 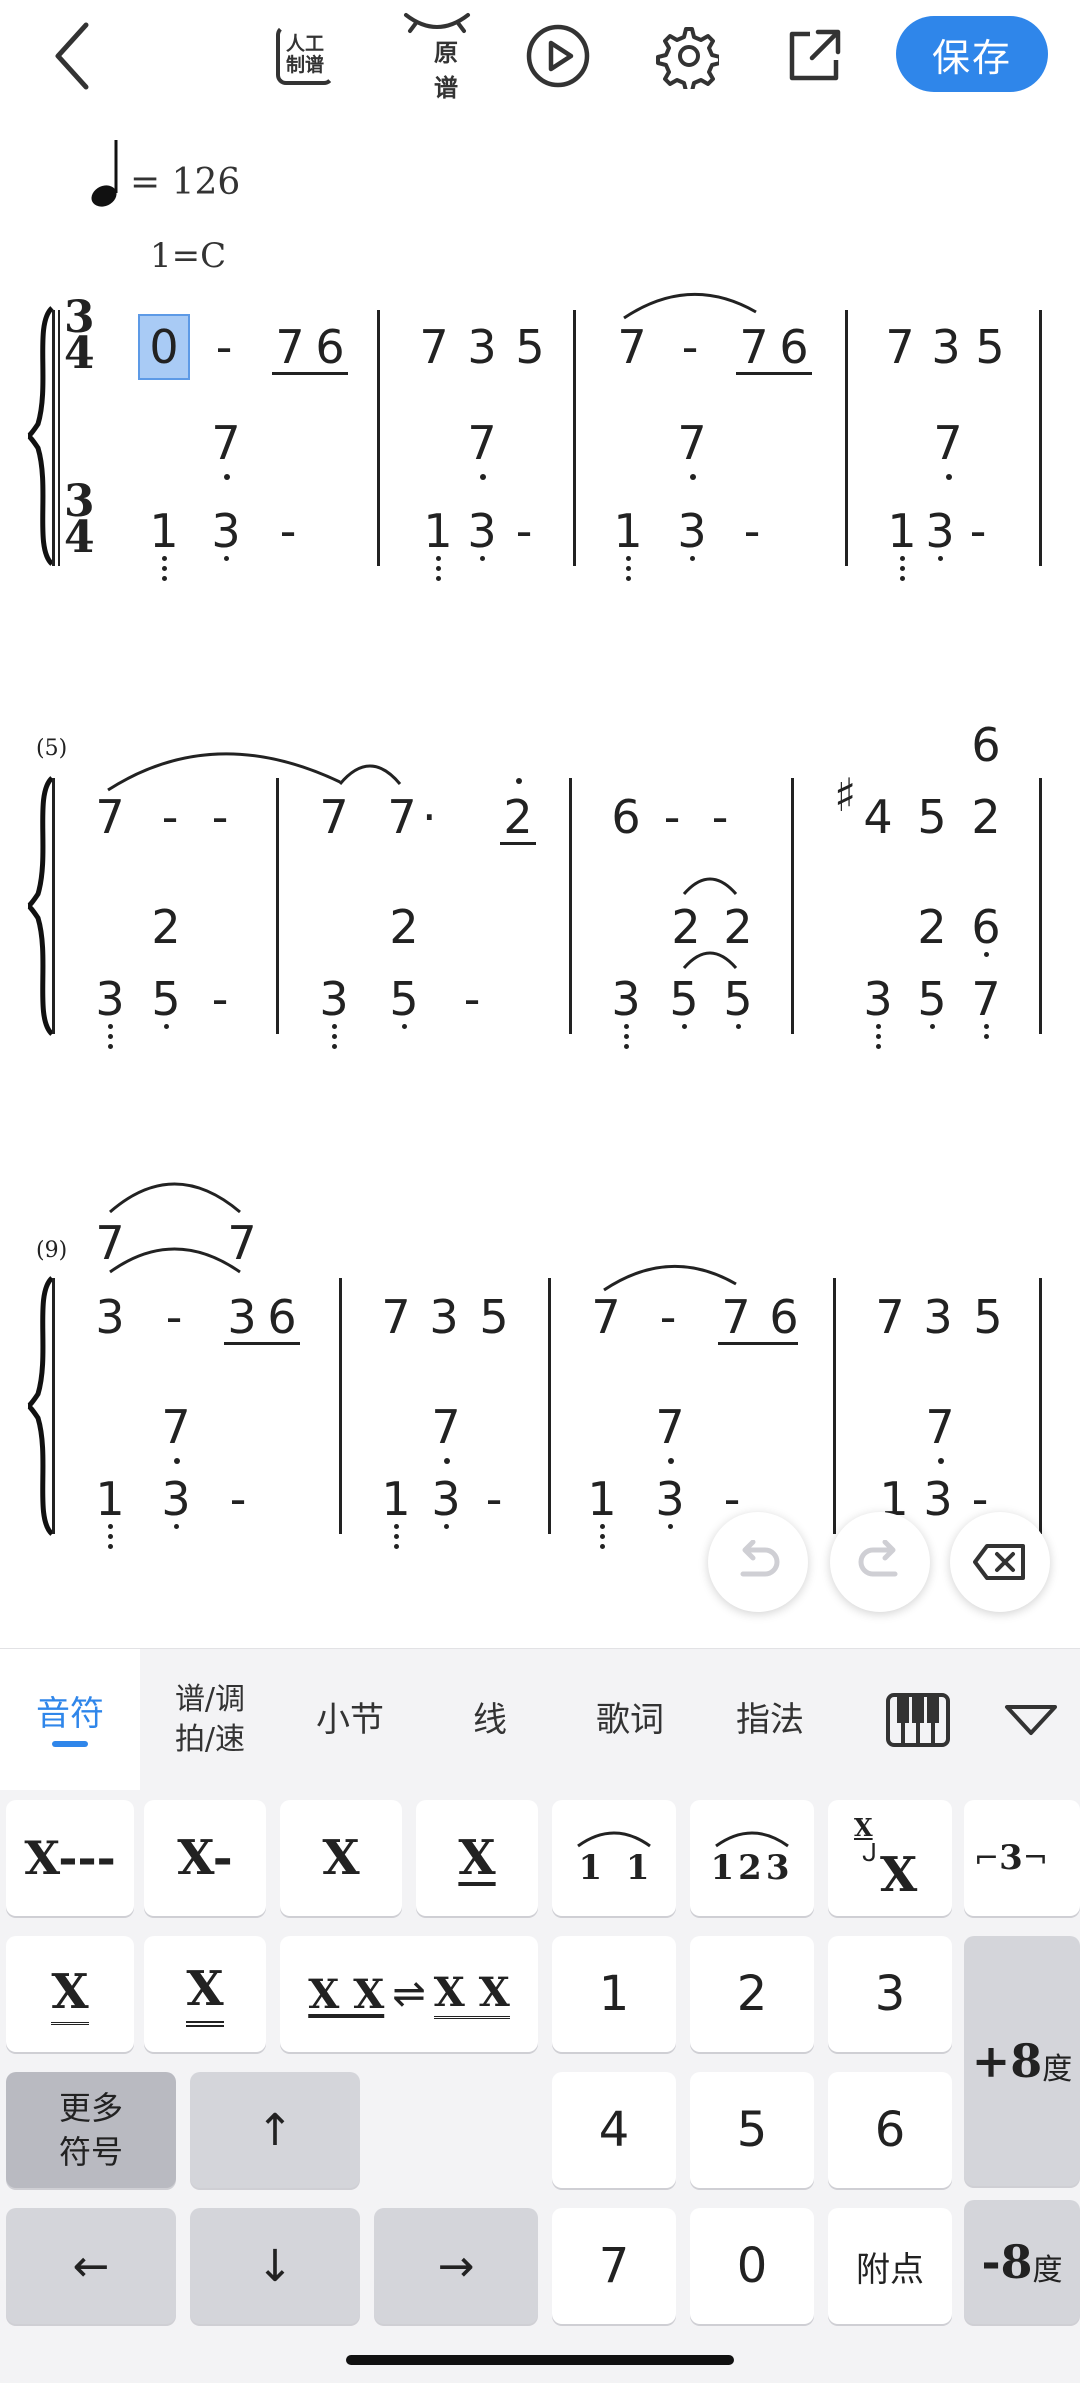 I want to click on tab-measure: 小节, so click(x=350, y=1720).